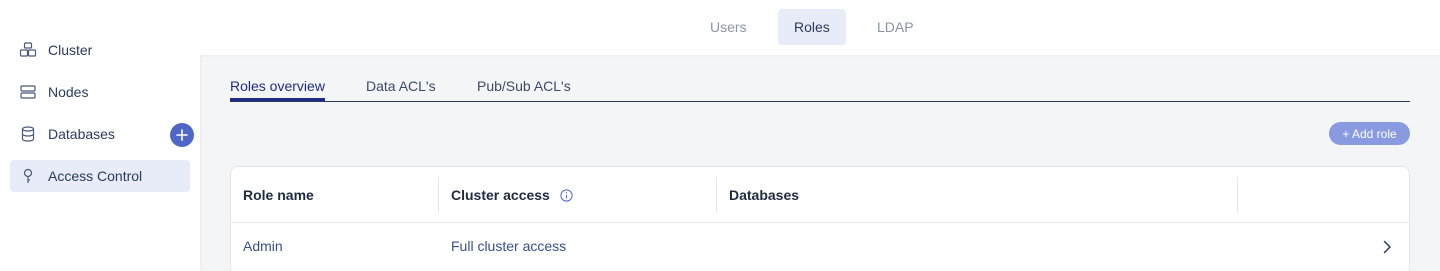 This screenshot has width=1440, height=271. I want to click on nodes-icon, so click(28, 92).